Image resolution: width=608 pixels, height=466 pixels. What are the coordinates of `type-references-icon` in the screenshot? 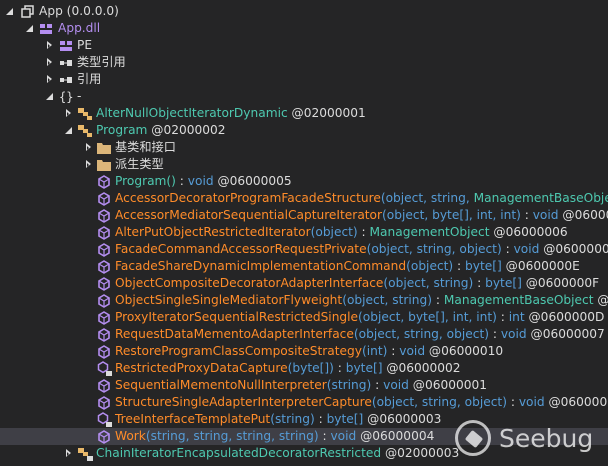 It's located at (66, 62).